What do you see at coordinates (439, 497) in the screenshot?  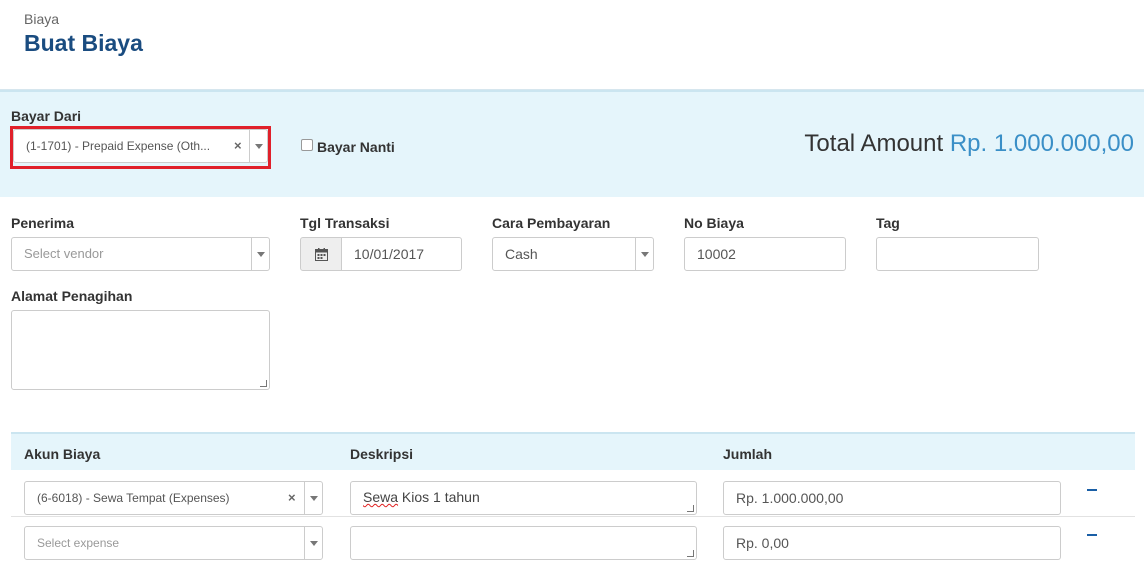 I see `deskripsi-text: Kios 1 tahun` at bounding box center [439, 497].